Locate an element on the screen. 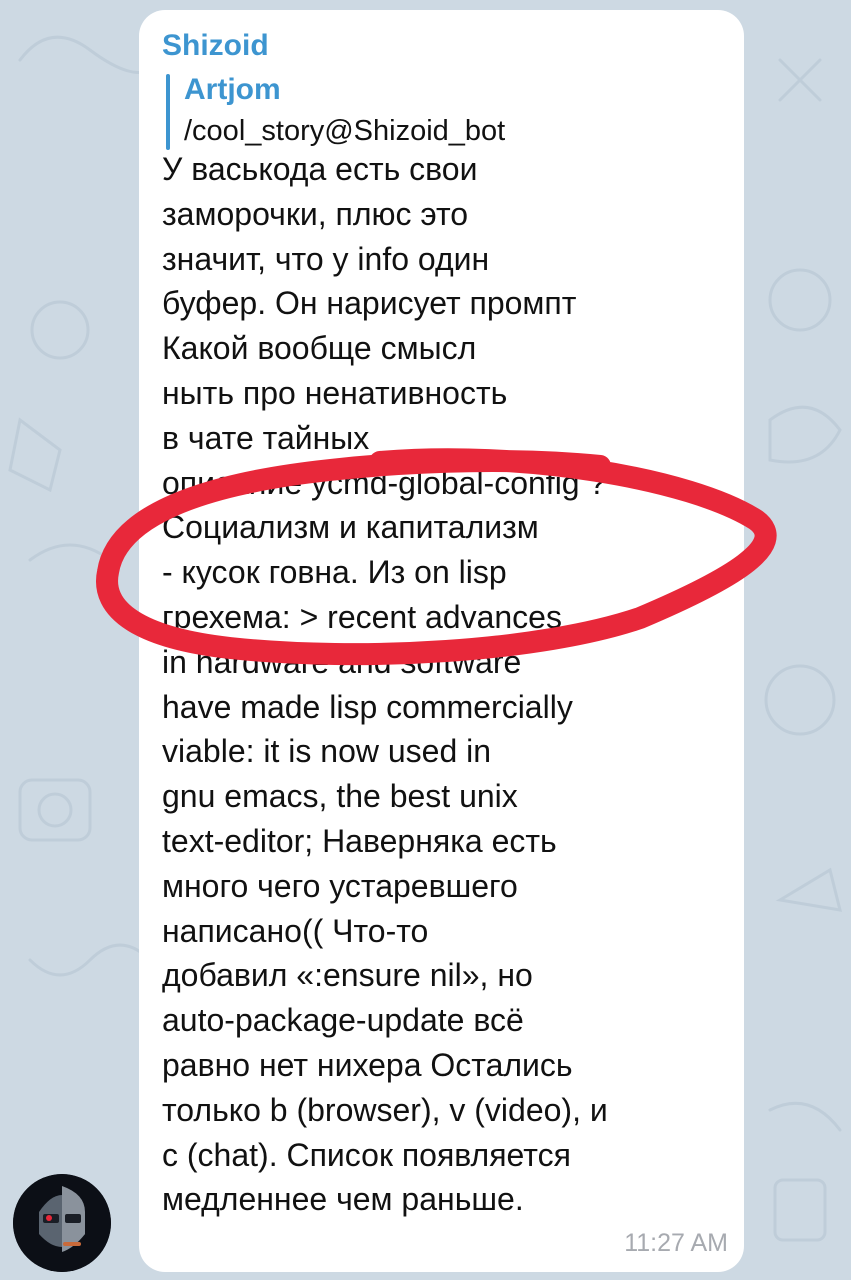  message-line: Социализм и капитализм is located at coordinates (350, 527).